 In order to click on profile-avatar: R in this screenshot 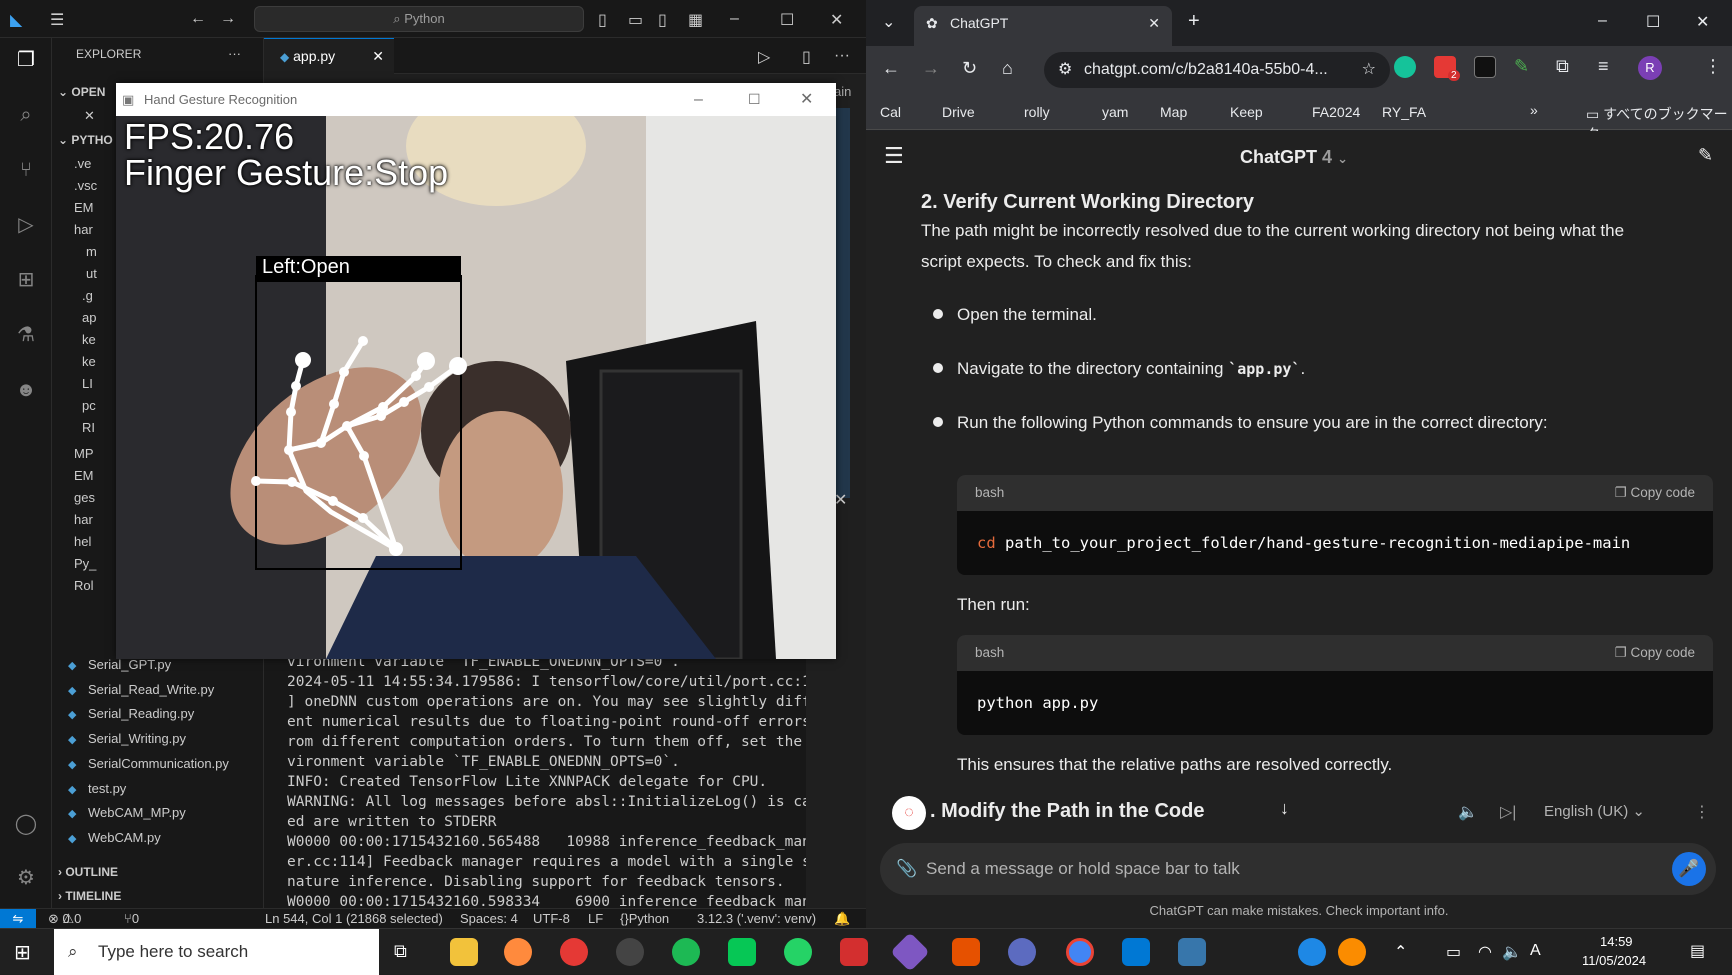, I will do `click(1650, 68)`.